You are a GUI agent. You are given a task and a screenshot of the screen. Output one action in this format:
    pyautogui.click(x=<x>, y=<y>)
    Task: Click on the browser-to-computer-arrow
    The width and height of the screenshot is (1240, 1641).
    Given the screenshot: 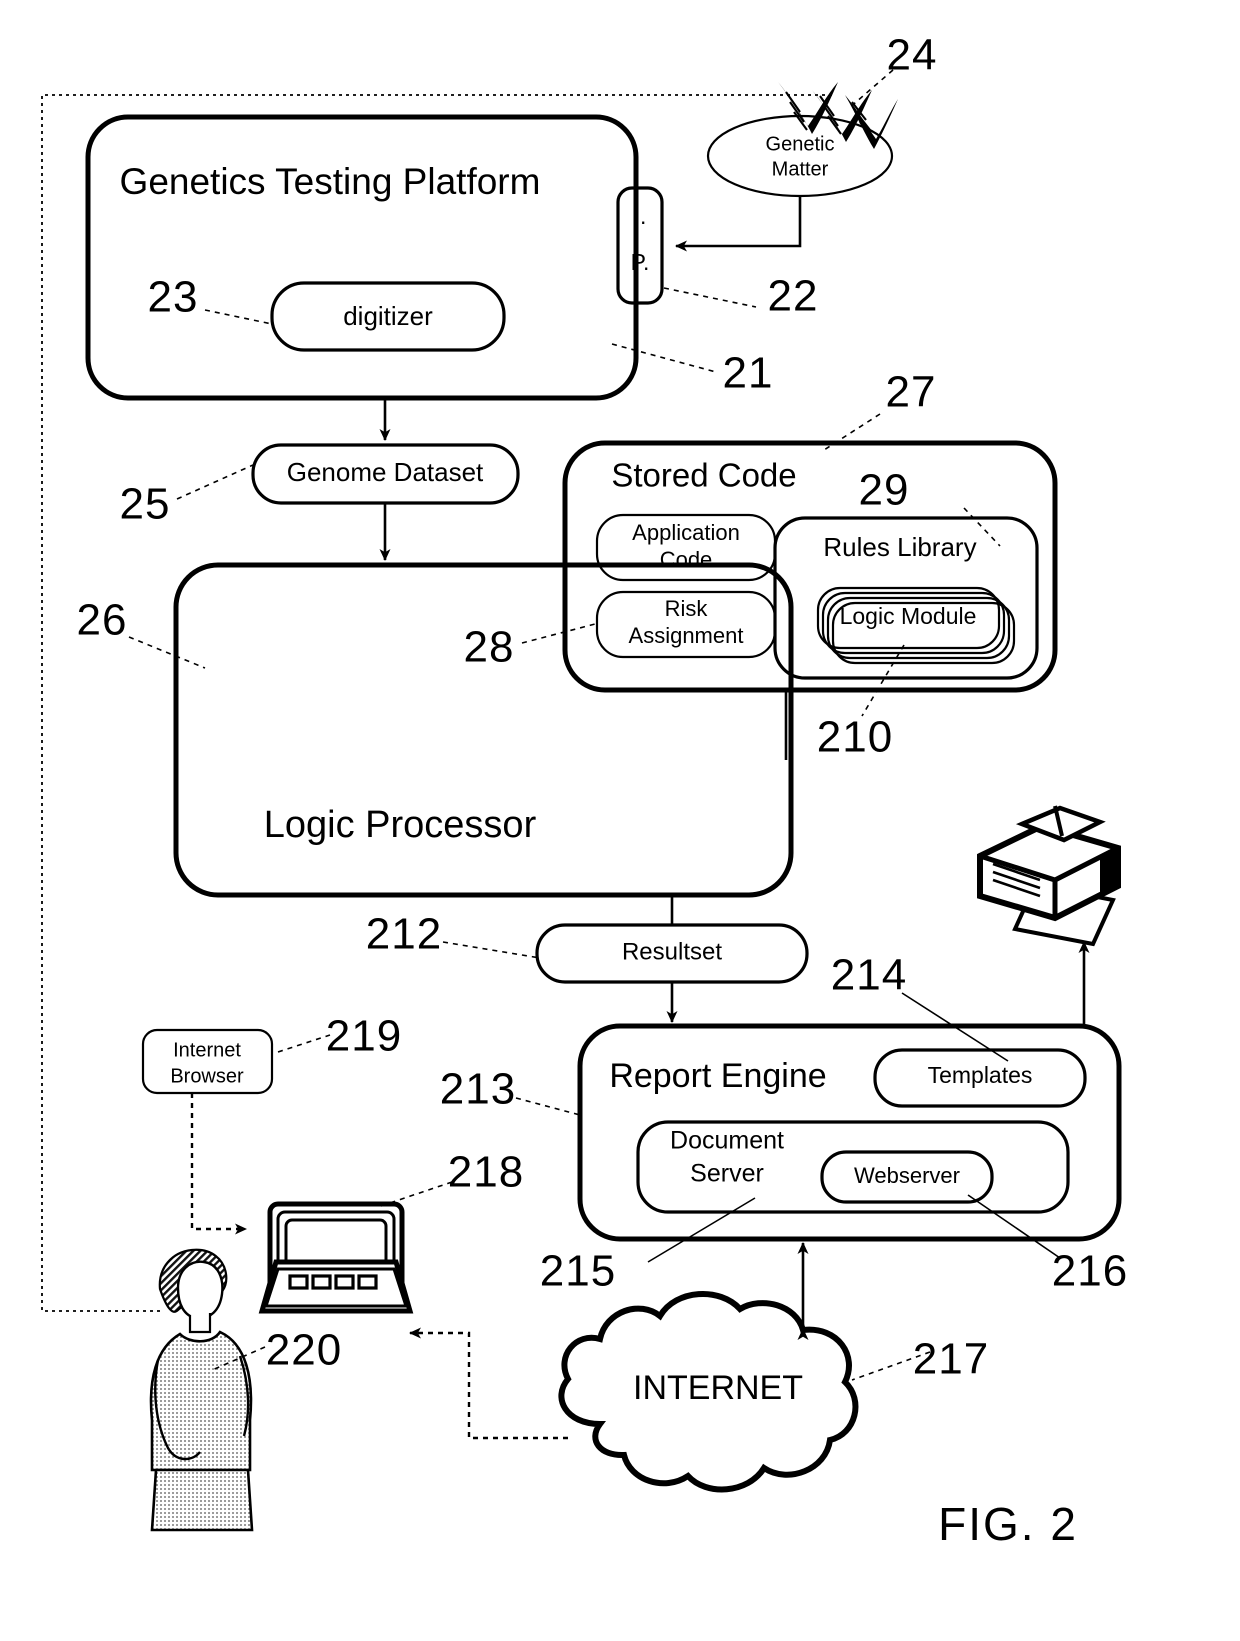 What is the action you would take?
    pyautogui.click(x=218, y=1164)
    